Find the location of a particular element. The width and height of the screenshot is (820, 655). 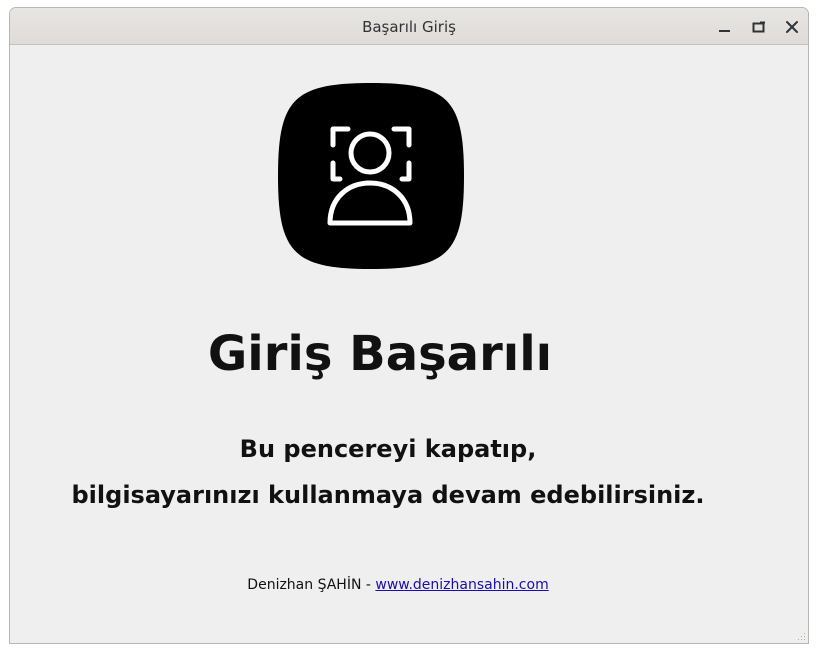

face-id-user-icon is located at coordinates (371, 176).